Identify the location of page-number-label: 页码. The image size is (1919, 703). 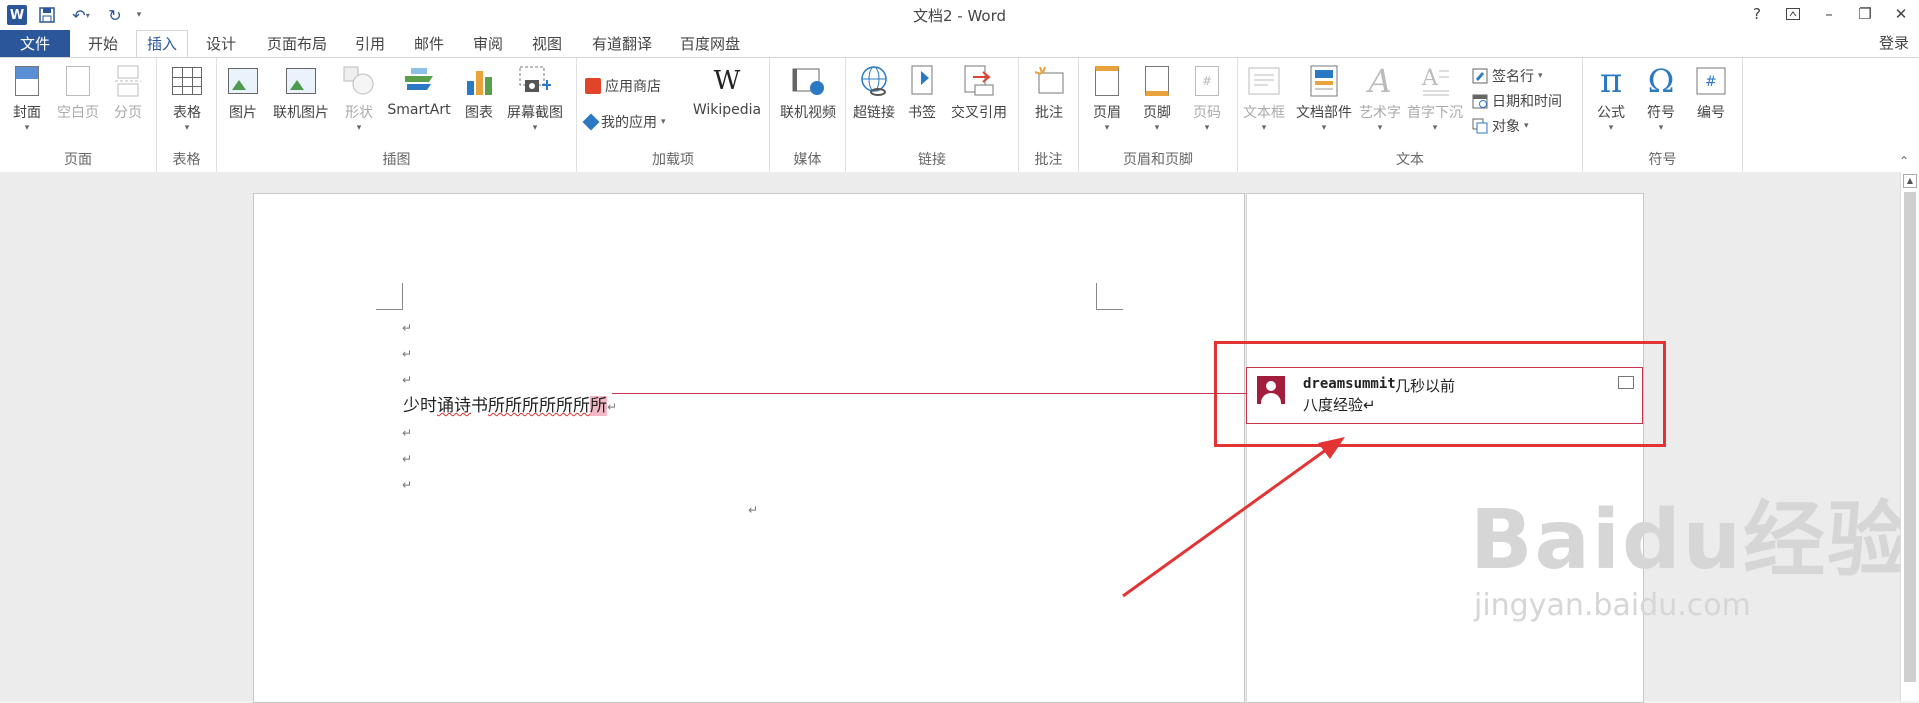
(1207, 113).